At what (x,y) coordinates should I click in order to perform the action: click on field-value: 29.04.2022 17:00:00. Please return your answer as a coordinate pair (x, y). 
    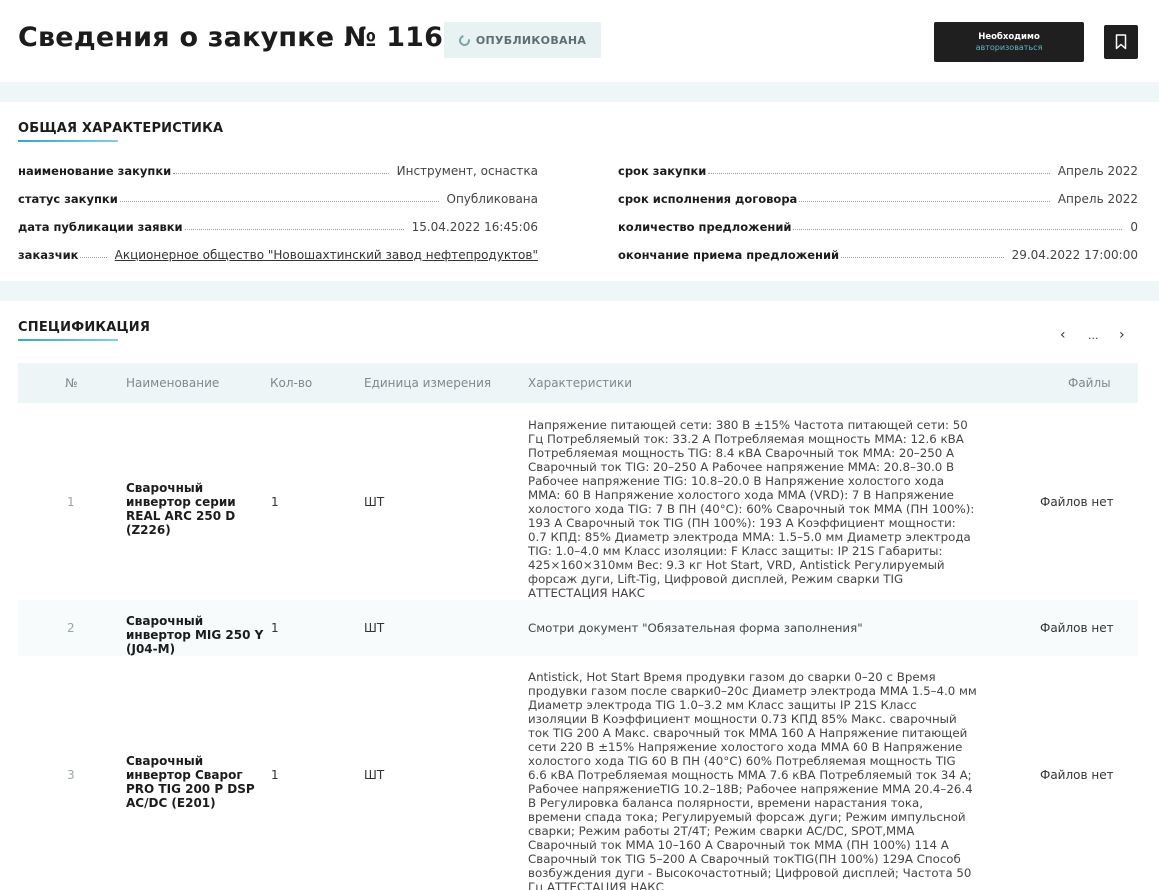
    Looking at the image, I should click on (1074, 255).